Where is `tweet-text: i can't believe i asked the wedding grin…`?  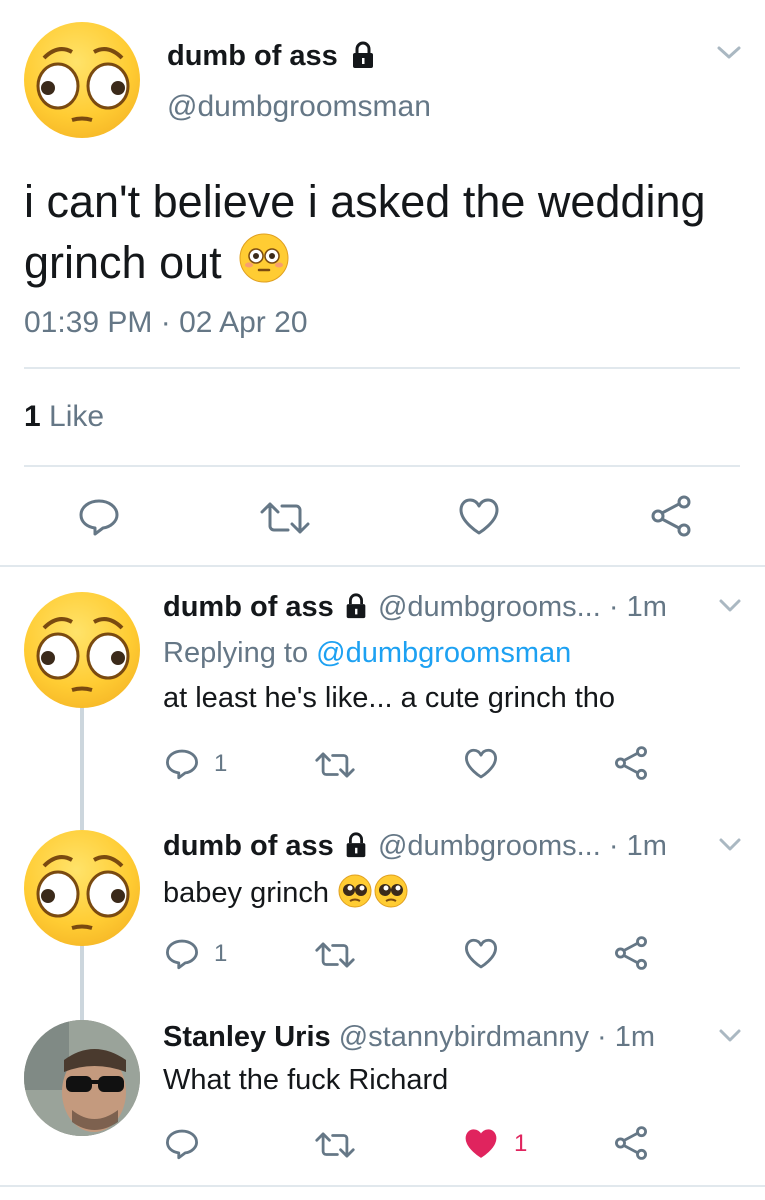
tweet-text: i can't believe i asked the wedding grin… is located at coordinates (365, 232).